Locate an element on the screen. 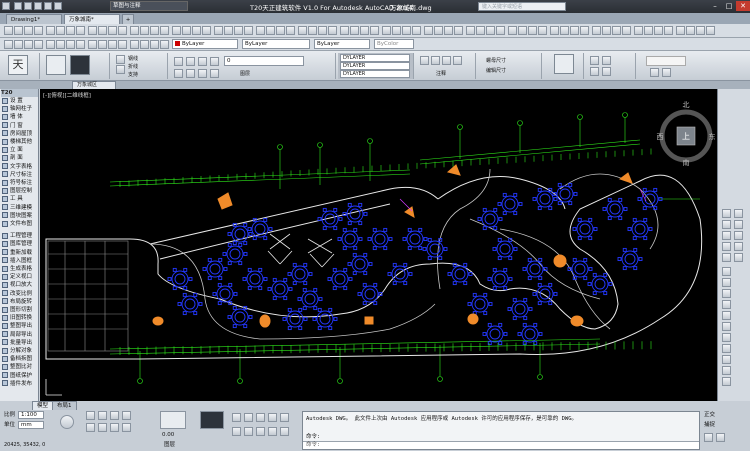 This screenshot has height=451, width=750. palette-item: 图形切割 is located at coordinates (19, 310).